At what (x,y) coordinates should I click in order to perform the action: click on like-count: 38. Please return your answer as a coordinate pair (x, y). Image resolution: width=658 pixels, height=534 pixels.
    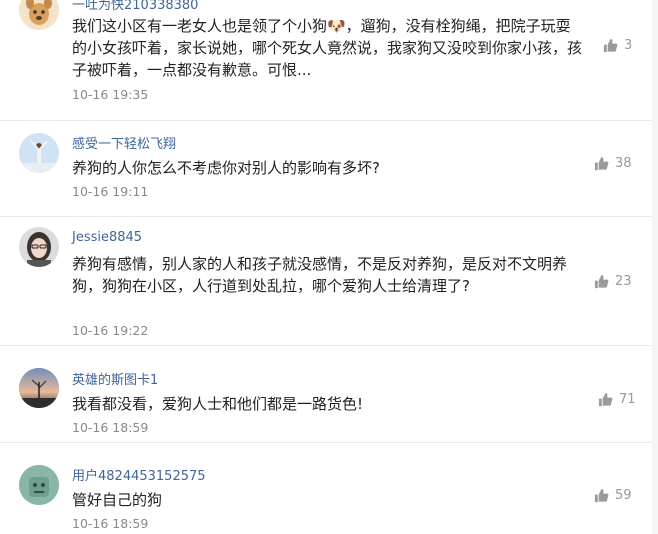
    Looking at the image, I should click on (623, 163).